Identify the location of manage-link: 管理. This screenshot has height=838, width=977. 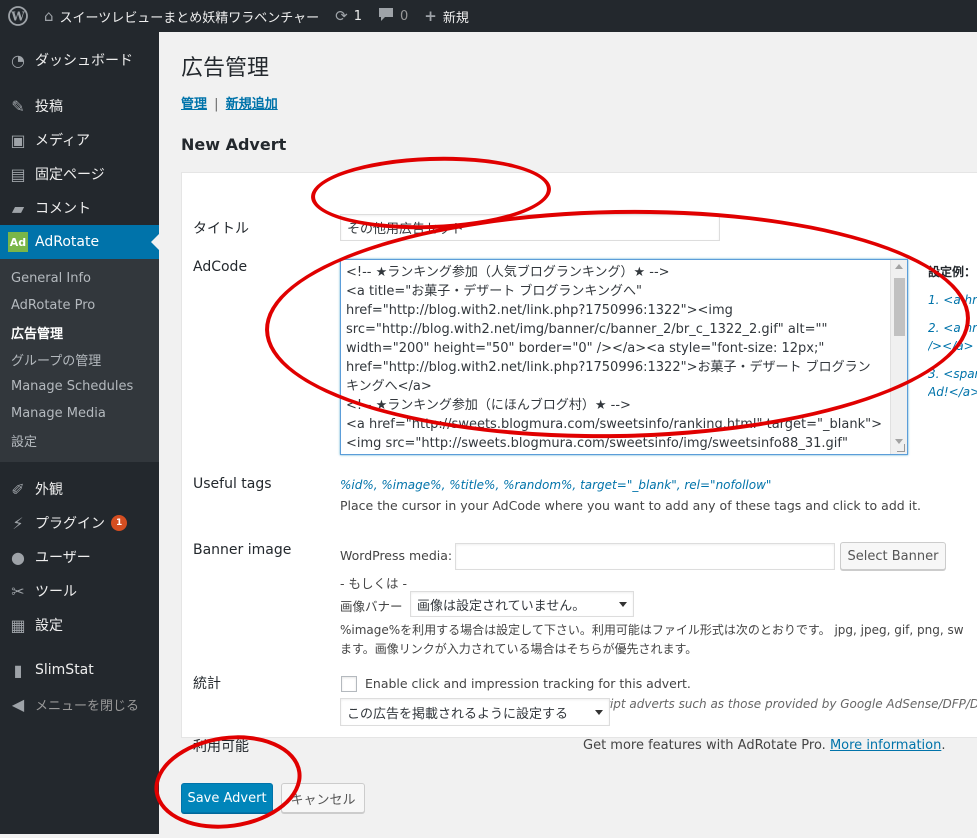
(194, 104).